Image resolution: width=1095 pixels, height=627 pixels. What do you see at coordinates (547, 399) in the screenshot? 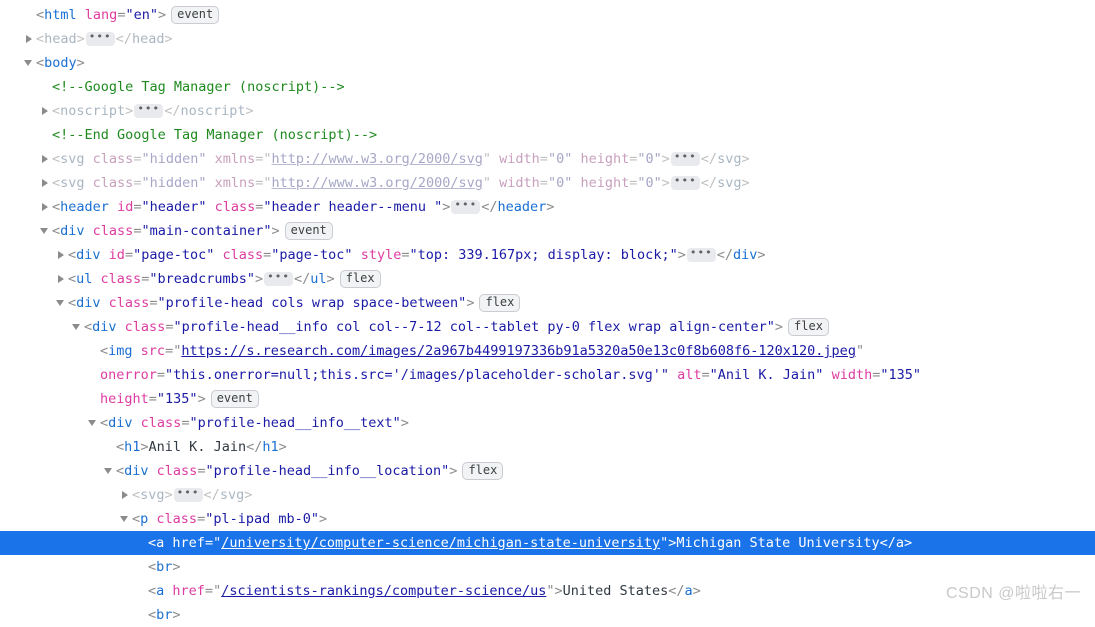
I see `dom-node-row: height="135">event` at bounding box center [547, 399].